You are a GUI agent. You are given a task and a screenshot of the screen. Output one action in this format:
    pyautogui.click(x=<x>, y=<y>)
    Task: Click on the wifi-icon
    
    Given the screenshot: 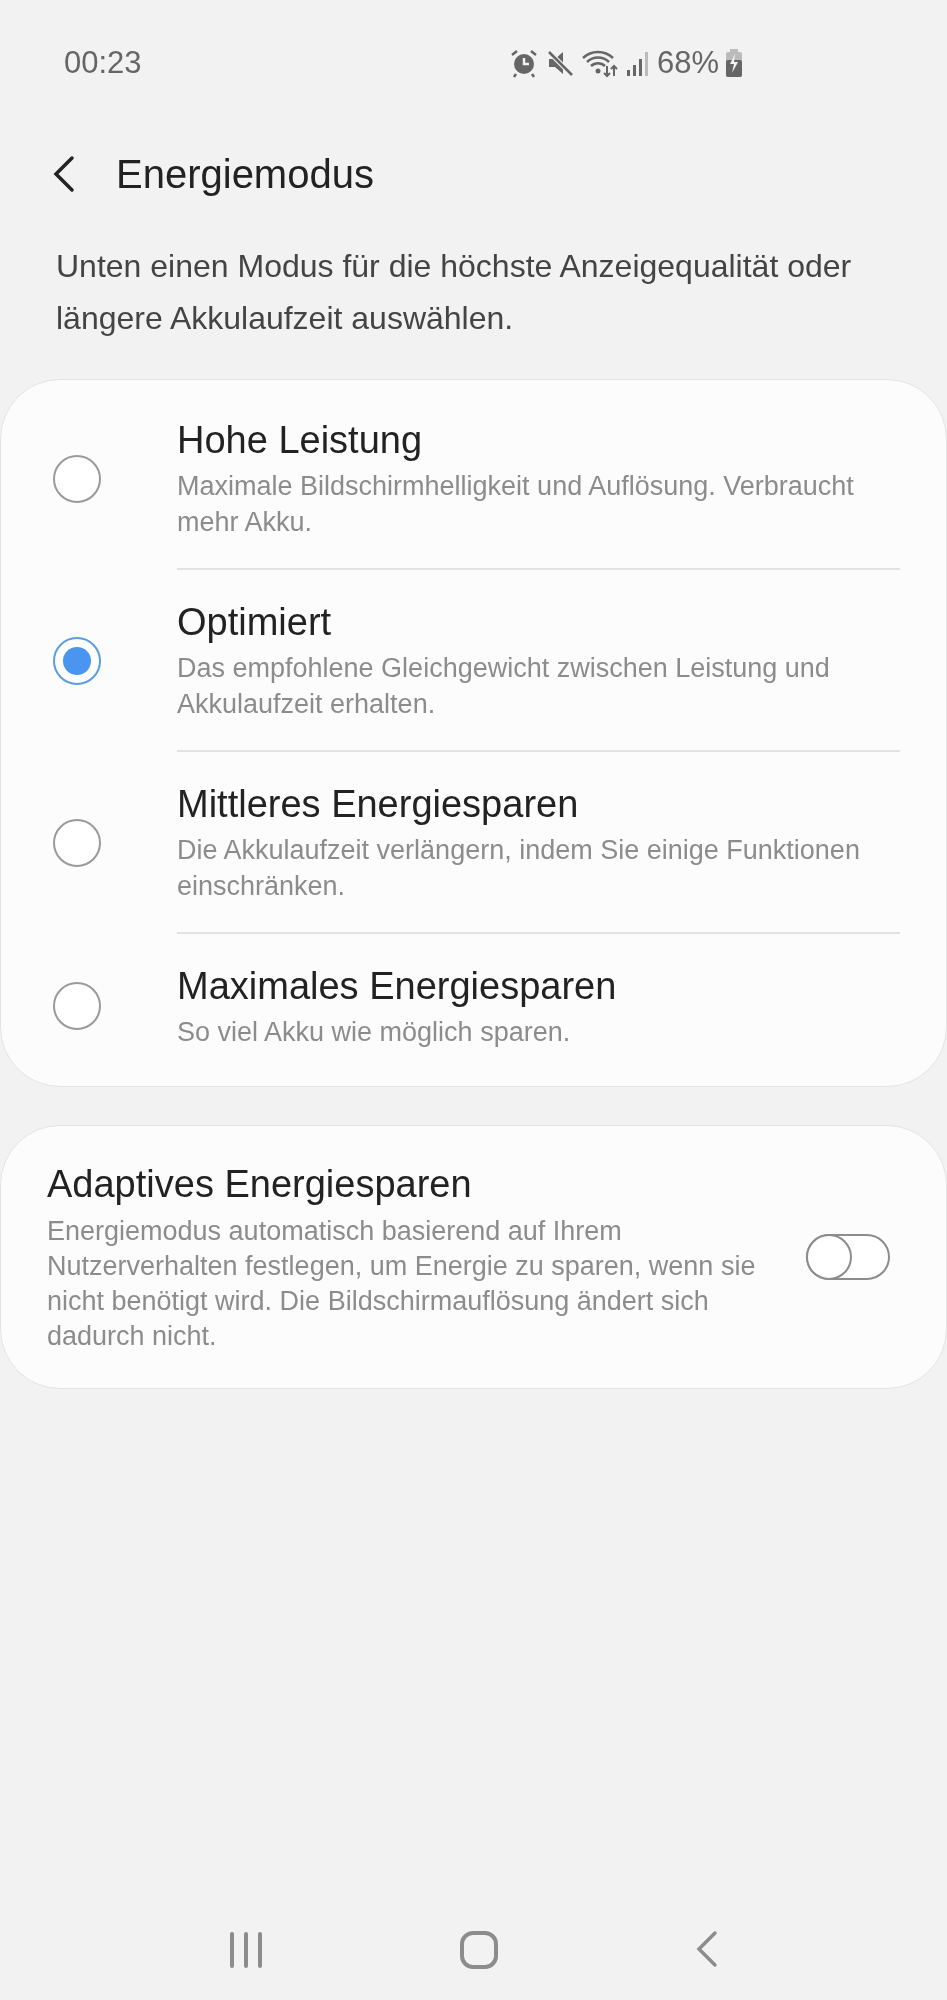 What is the action you would take?
    pyautogui.click(x=599, y=63)
    